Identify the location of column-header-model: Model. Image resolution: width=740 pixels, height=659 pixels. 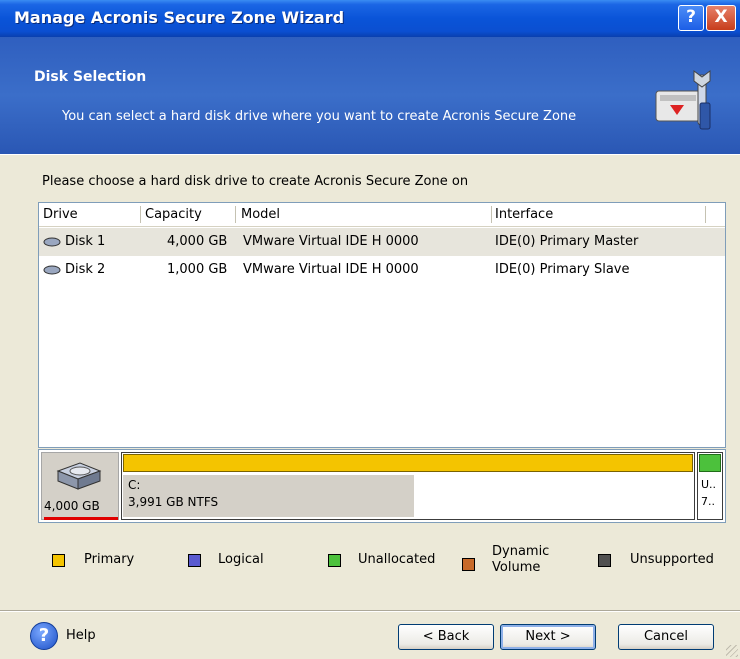
(260, 214).